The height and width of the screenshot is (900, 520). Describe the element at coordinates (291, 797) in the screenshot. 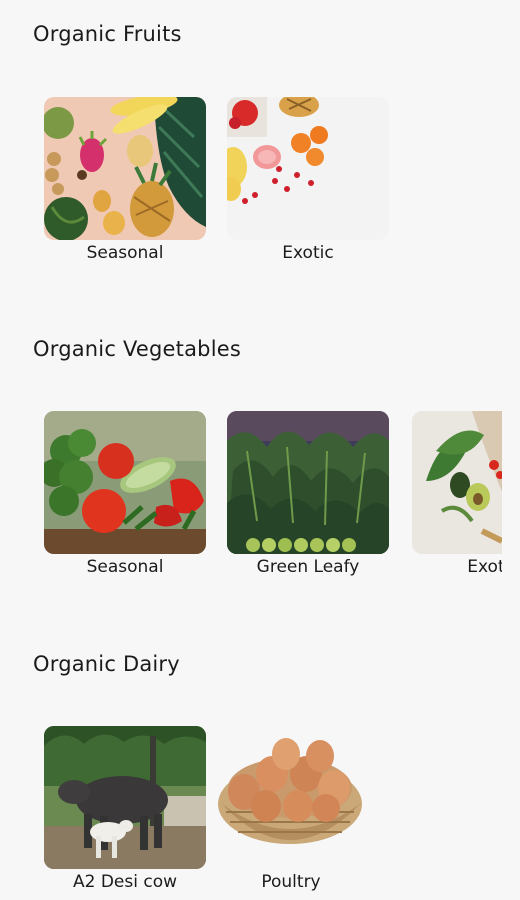

I see `eggs-basket-image` at that location.